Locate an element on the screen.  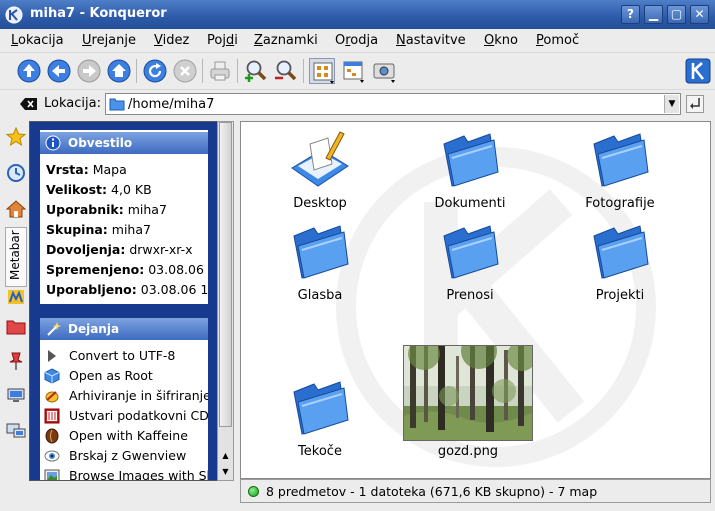
info-row-group: Skupina: miha7 is located at coordinates (98, 229).